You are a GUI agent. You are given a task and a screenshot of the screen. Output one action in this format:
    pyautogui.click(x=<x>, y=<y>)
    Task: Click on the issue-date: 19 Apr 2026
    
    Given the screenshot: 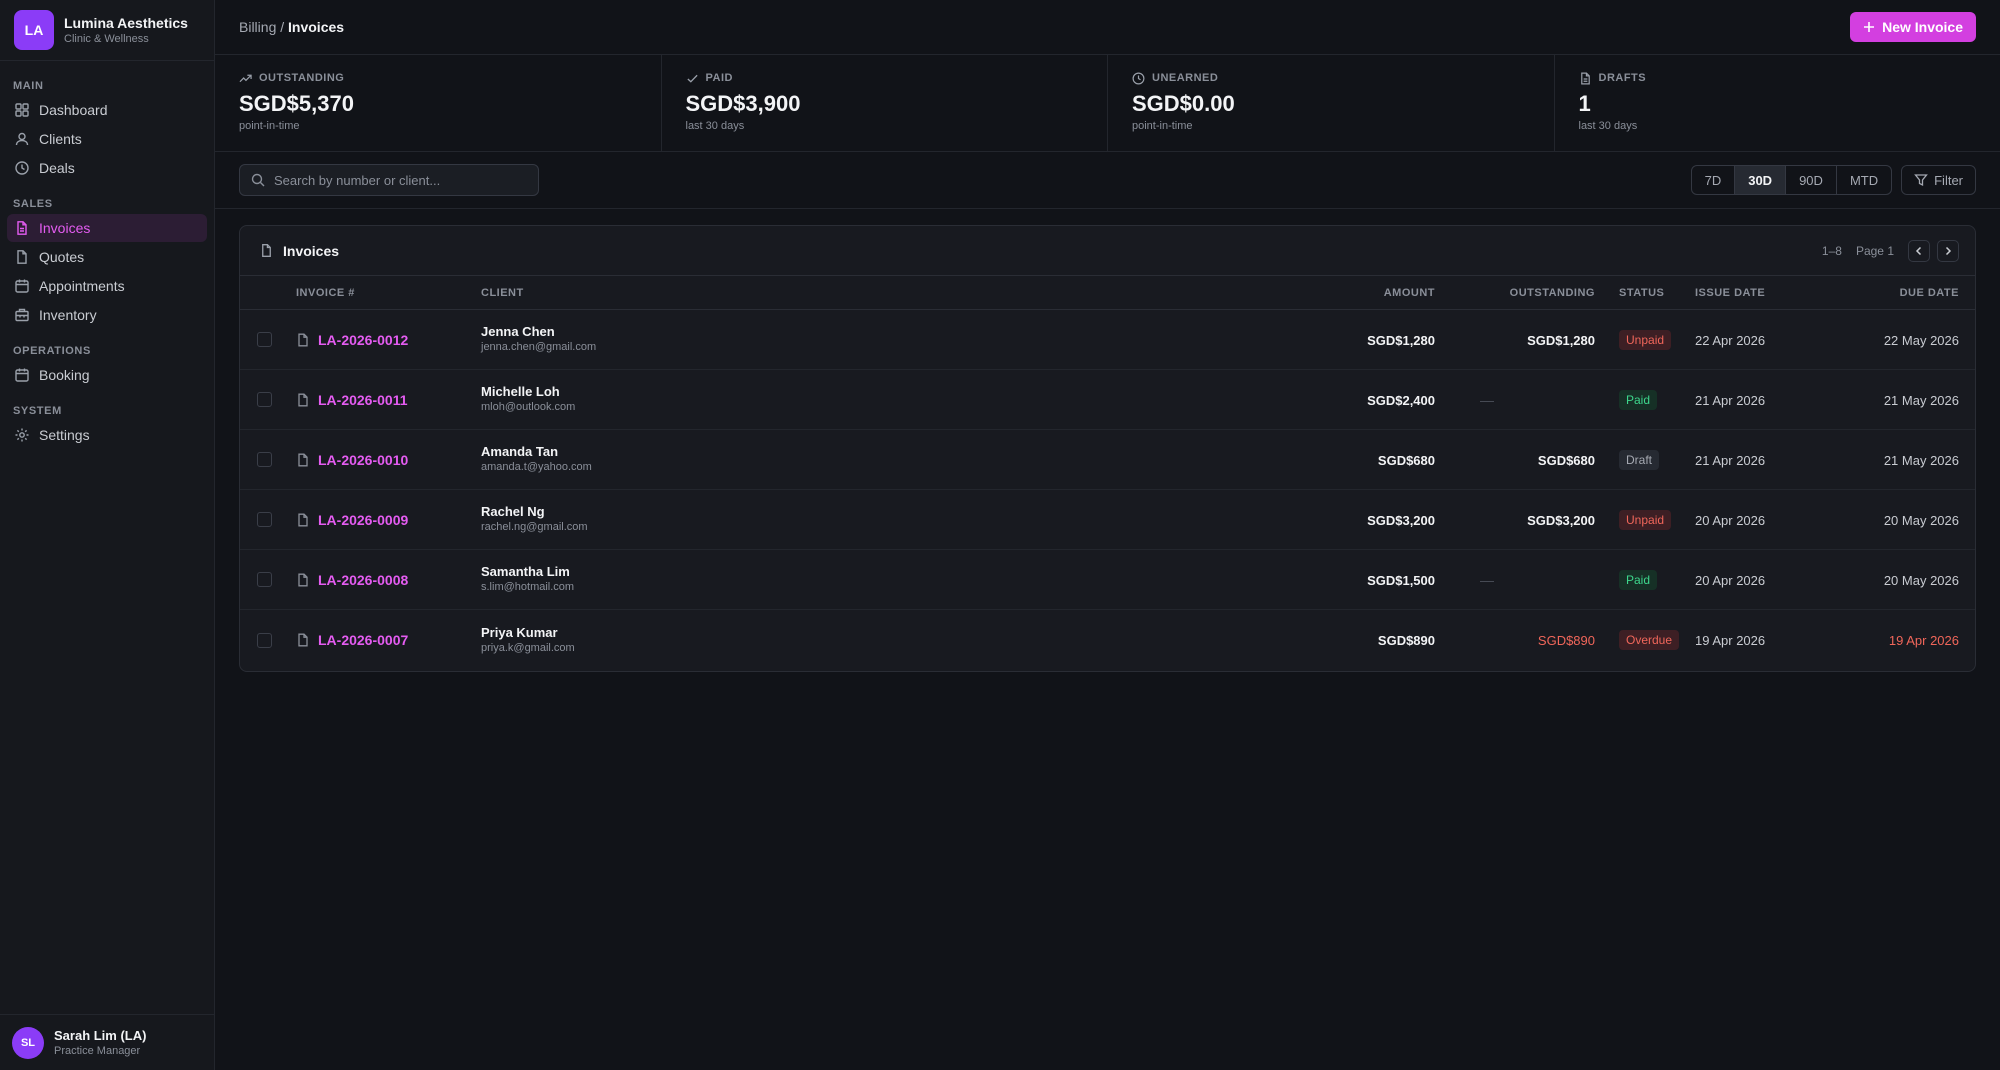 What is the action you would take?
    pyautogui.click(x=1730, y=640)
    